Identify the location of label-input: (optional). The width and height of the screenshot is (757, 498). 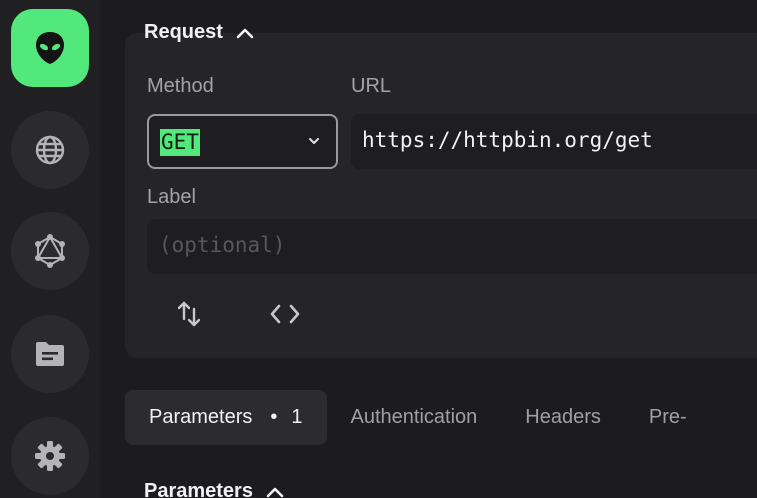
(452, 246).